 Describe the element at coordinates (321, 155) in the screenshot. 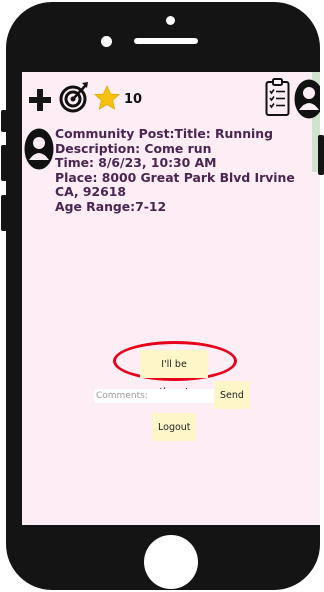

I see `side-button-power` at that location.